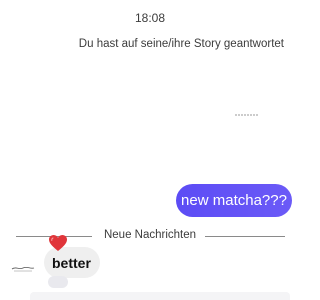 The width and height of the screenshot is (320, 300). I want to click on message-timestamp: 18:08, so click(150, 18).